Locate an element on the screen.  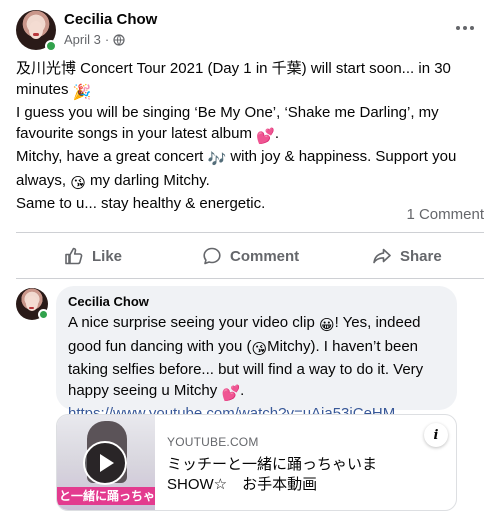
thumbnail-banner: と一緒に踊っちゃいま is located at coordinates (106, 496).